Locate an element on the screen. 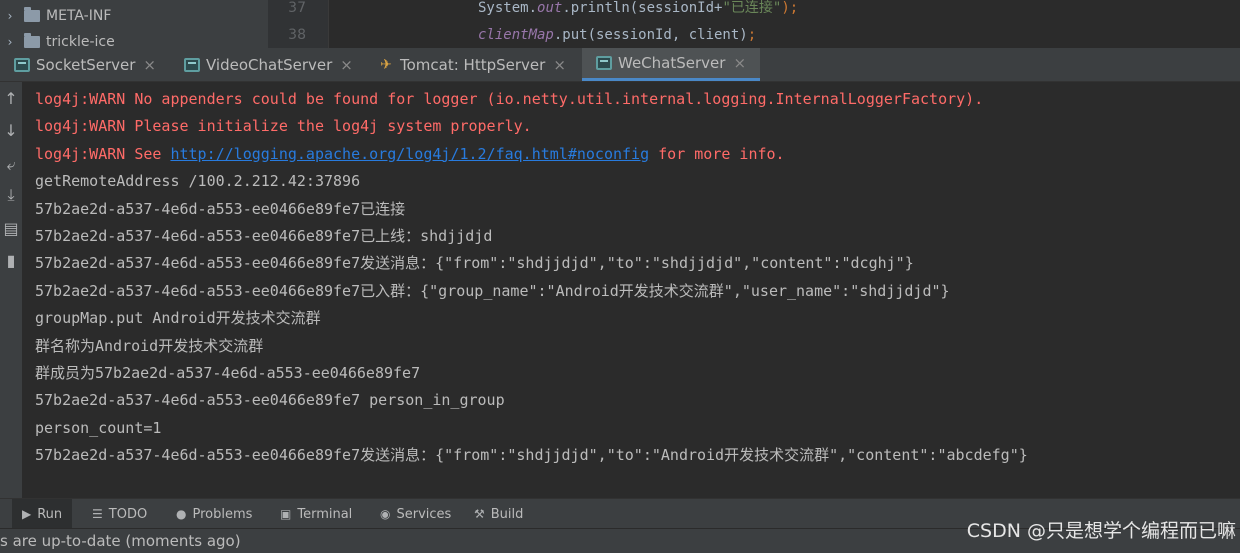  console-line: getRemoteAddress /100.2.212.42:37896 is located at coordinates (197, 181).